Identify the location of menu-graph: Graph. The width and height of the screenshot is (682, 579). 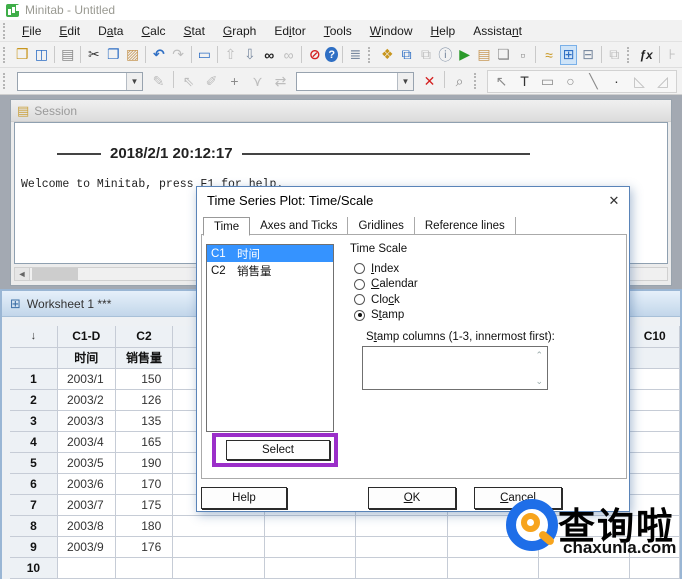
(239, 31).